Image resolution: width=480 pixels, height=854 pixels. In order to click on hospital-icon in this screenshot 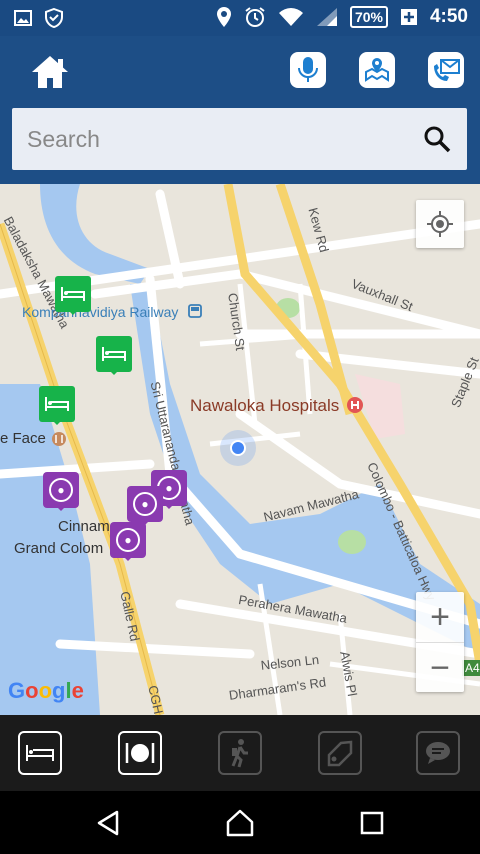, I will do `click(355, 405)`.